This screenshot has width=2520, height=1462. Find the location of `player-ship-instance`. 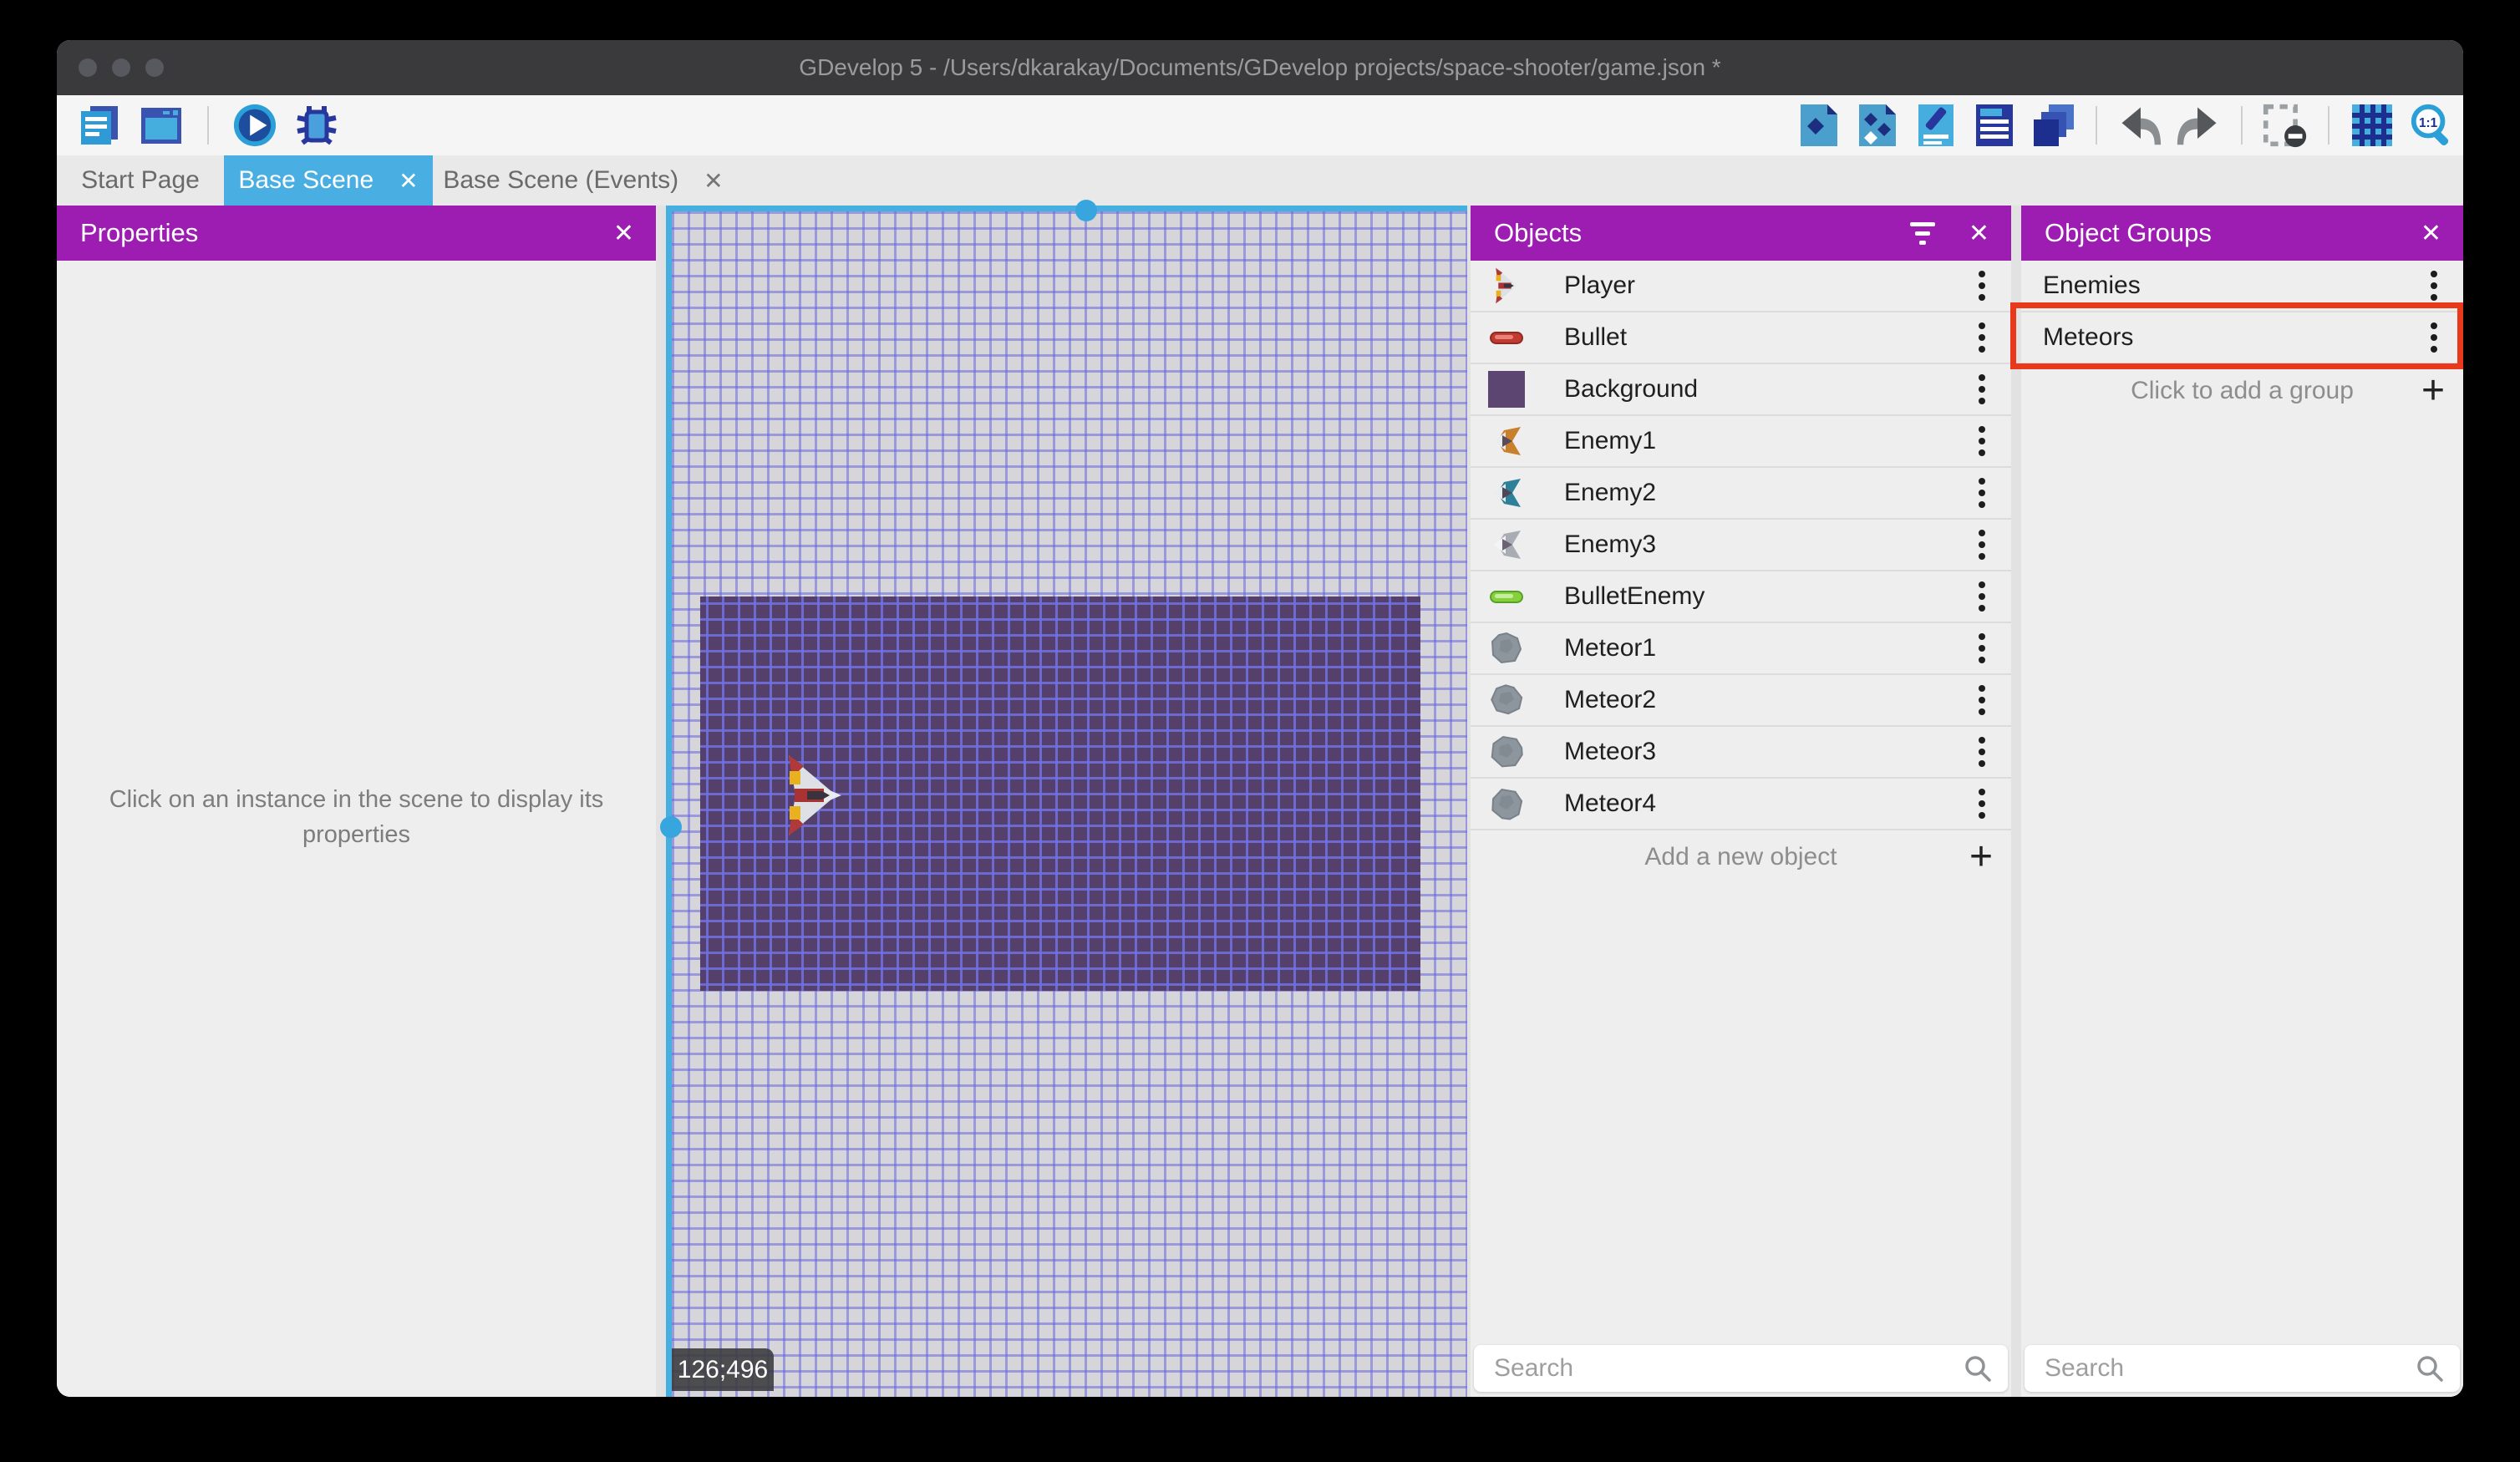

player-ship-instance is located at coordinates (813, 795).